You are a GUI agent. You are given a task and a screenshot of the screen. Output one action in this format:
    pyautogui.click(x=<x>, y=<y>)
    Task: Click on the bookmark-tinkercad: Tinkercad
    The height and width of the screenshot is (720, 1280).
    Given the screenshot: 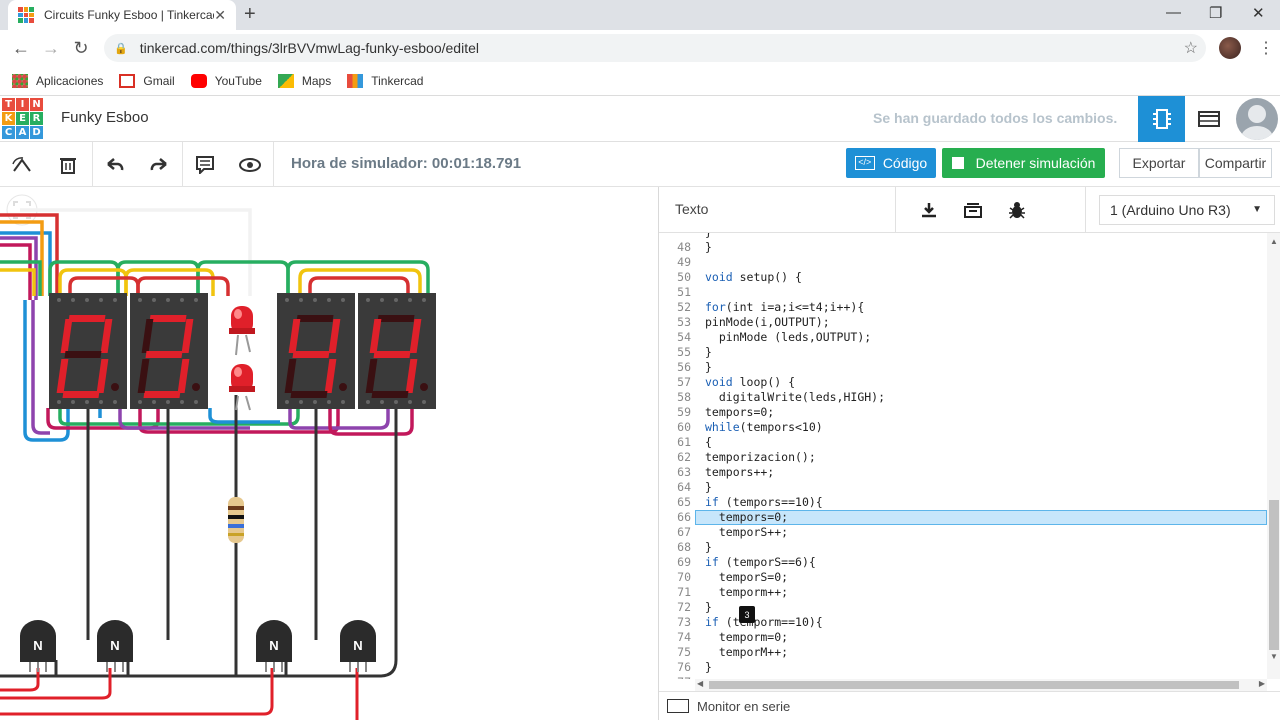 What is the action you would take?
    pyautogui.click(x=385, y=80)
    